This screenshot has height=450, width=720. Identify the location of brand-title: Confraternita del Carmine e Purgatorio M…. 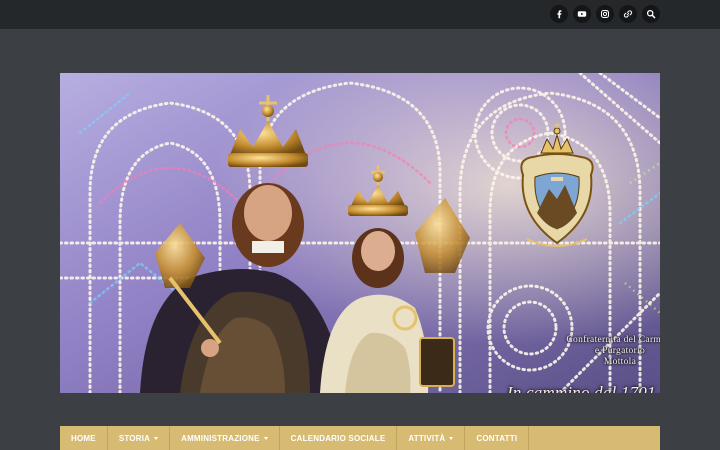
(604, 351).